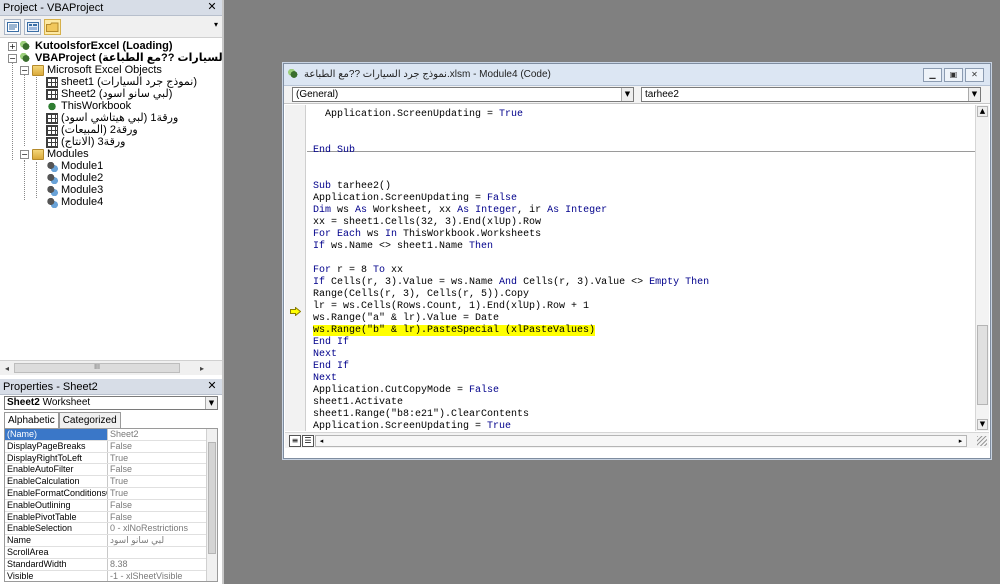  Describe the element at coordinates (162, 540) in the screenshot. I see `property-value: لبي سانو اسود` at that location.